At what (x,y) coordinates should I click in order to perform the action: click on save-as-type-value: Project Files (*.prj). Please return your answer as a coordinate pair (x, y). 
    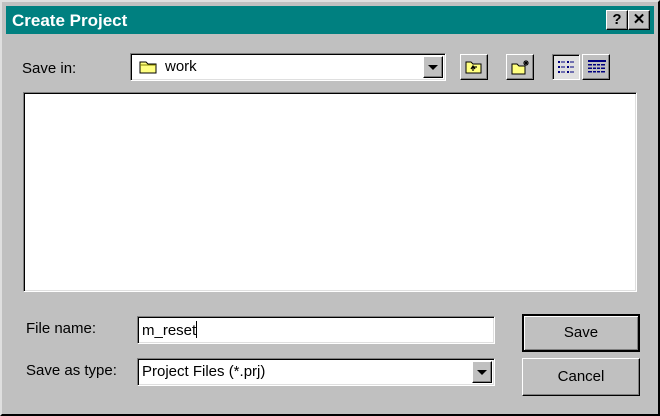
    Looking at the image, I should click on (204, 371).